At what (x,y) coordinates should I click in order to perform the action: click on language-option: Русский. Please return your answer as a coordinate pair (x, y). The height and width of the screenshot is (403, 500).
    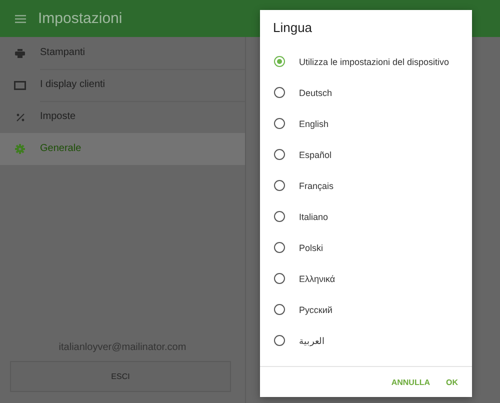
    Looking at the image, I should click on (366, 309).